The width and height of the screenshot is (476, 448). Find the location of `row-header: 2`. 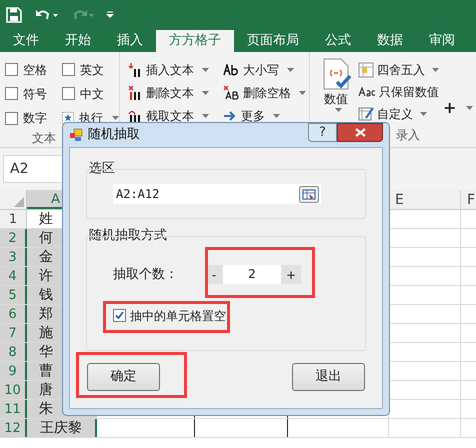

row-header: 2 is located at coordinates (13, 238).